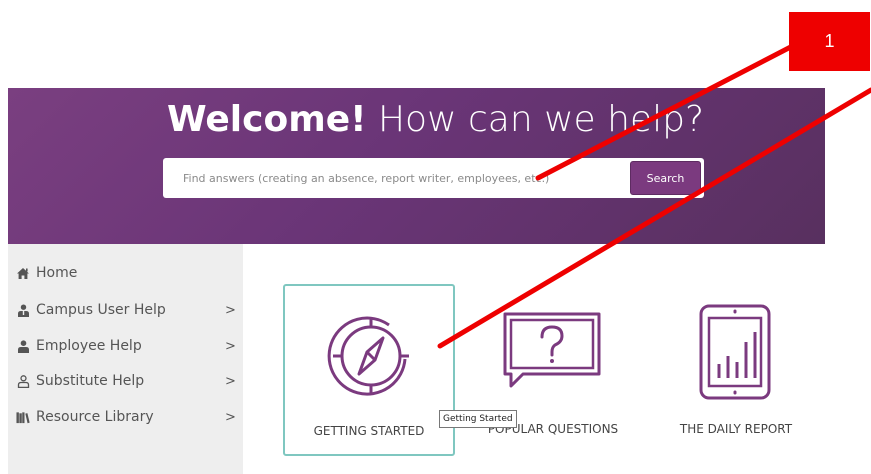 This screenshot has height=474, width=871. What do you see at coordinates (368, 356) in the screenshot?
I see `compass-icon` at bounding box center [368, 356].